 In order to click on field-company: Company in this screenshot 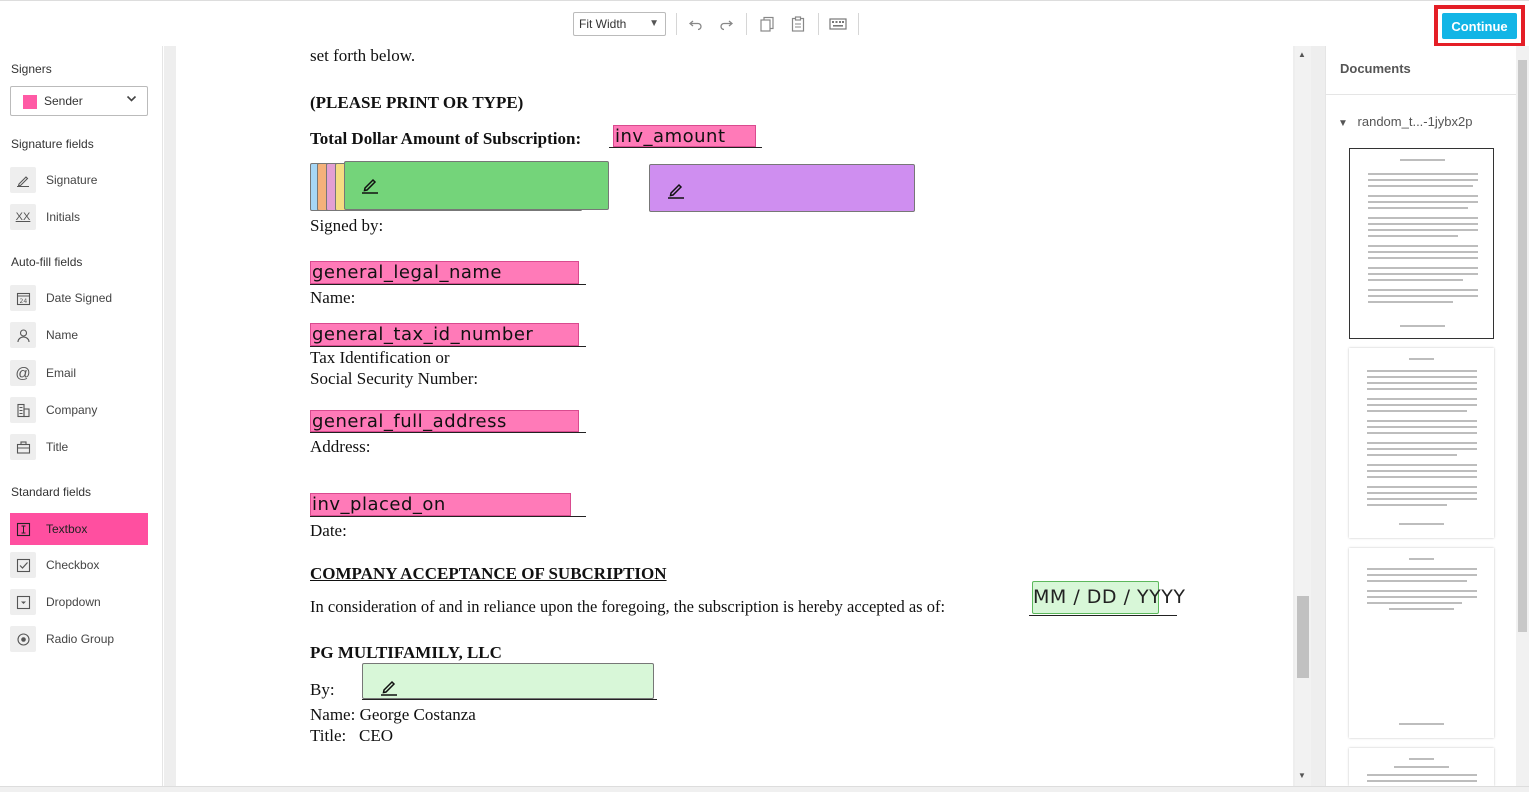, I will do `click(79, 410)`.